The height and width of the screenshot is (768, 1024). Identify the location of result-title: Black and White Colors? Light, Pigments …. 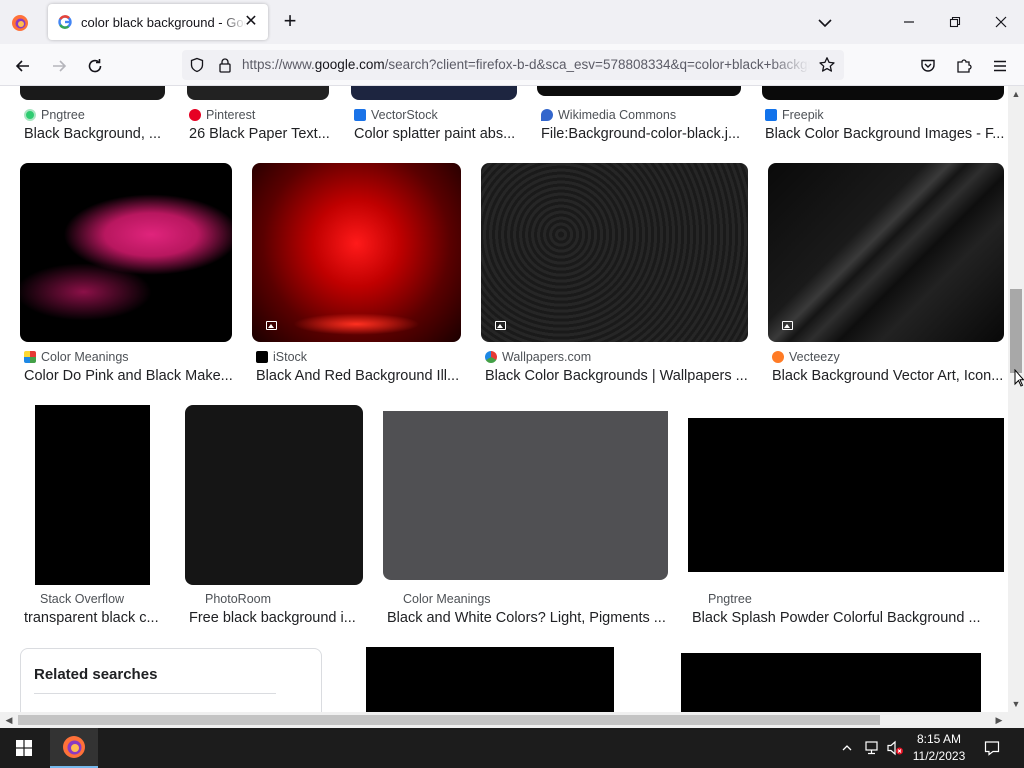
(526, 618).